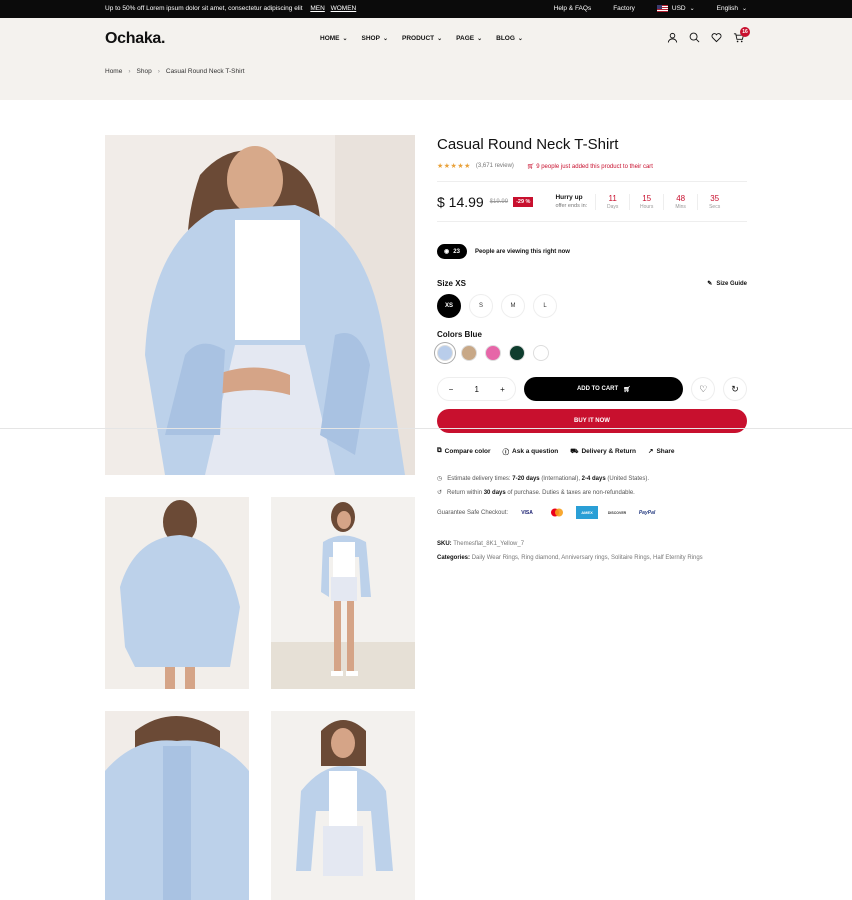 The height and width of the screenshot is (900, 852). Describe the element at coordinates (646, 207) in the screenshot. I see `countdown-unit: Hours` at that location.